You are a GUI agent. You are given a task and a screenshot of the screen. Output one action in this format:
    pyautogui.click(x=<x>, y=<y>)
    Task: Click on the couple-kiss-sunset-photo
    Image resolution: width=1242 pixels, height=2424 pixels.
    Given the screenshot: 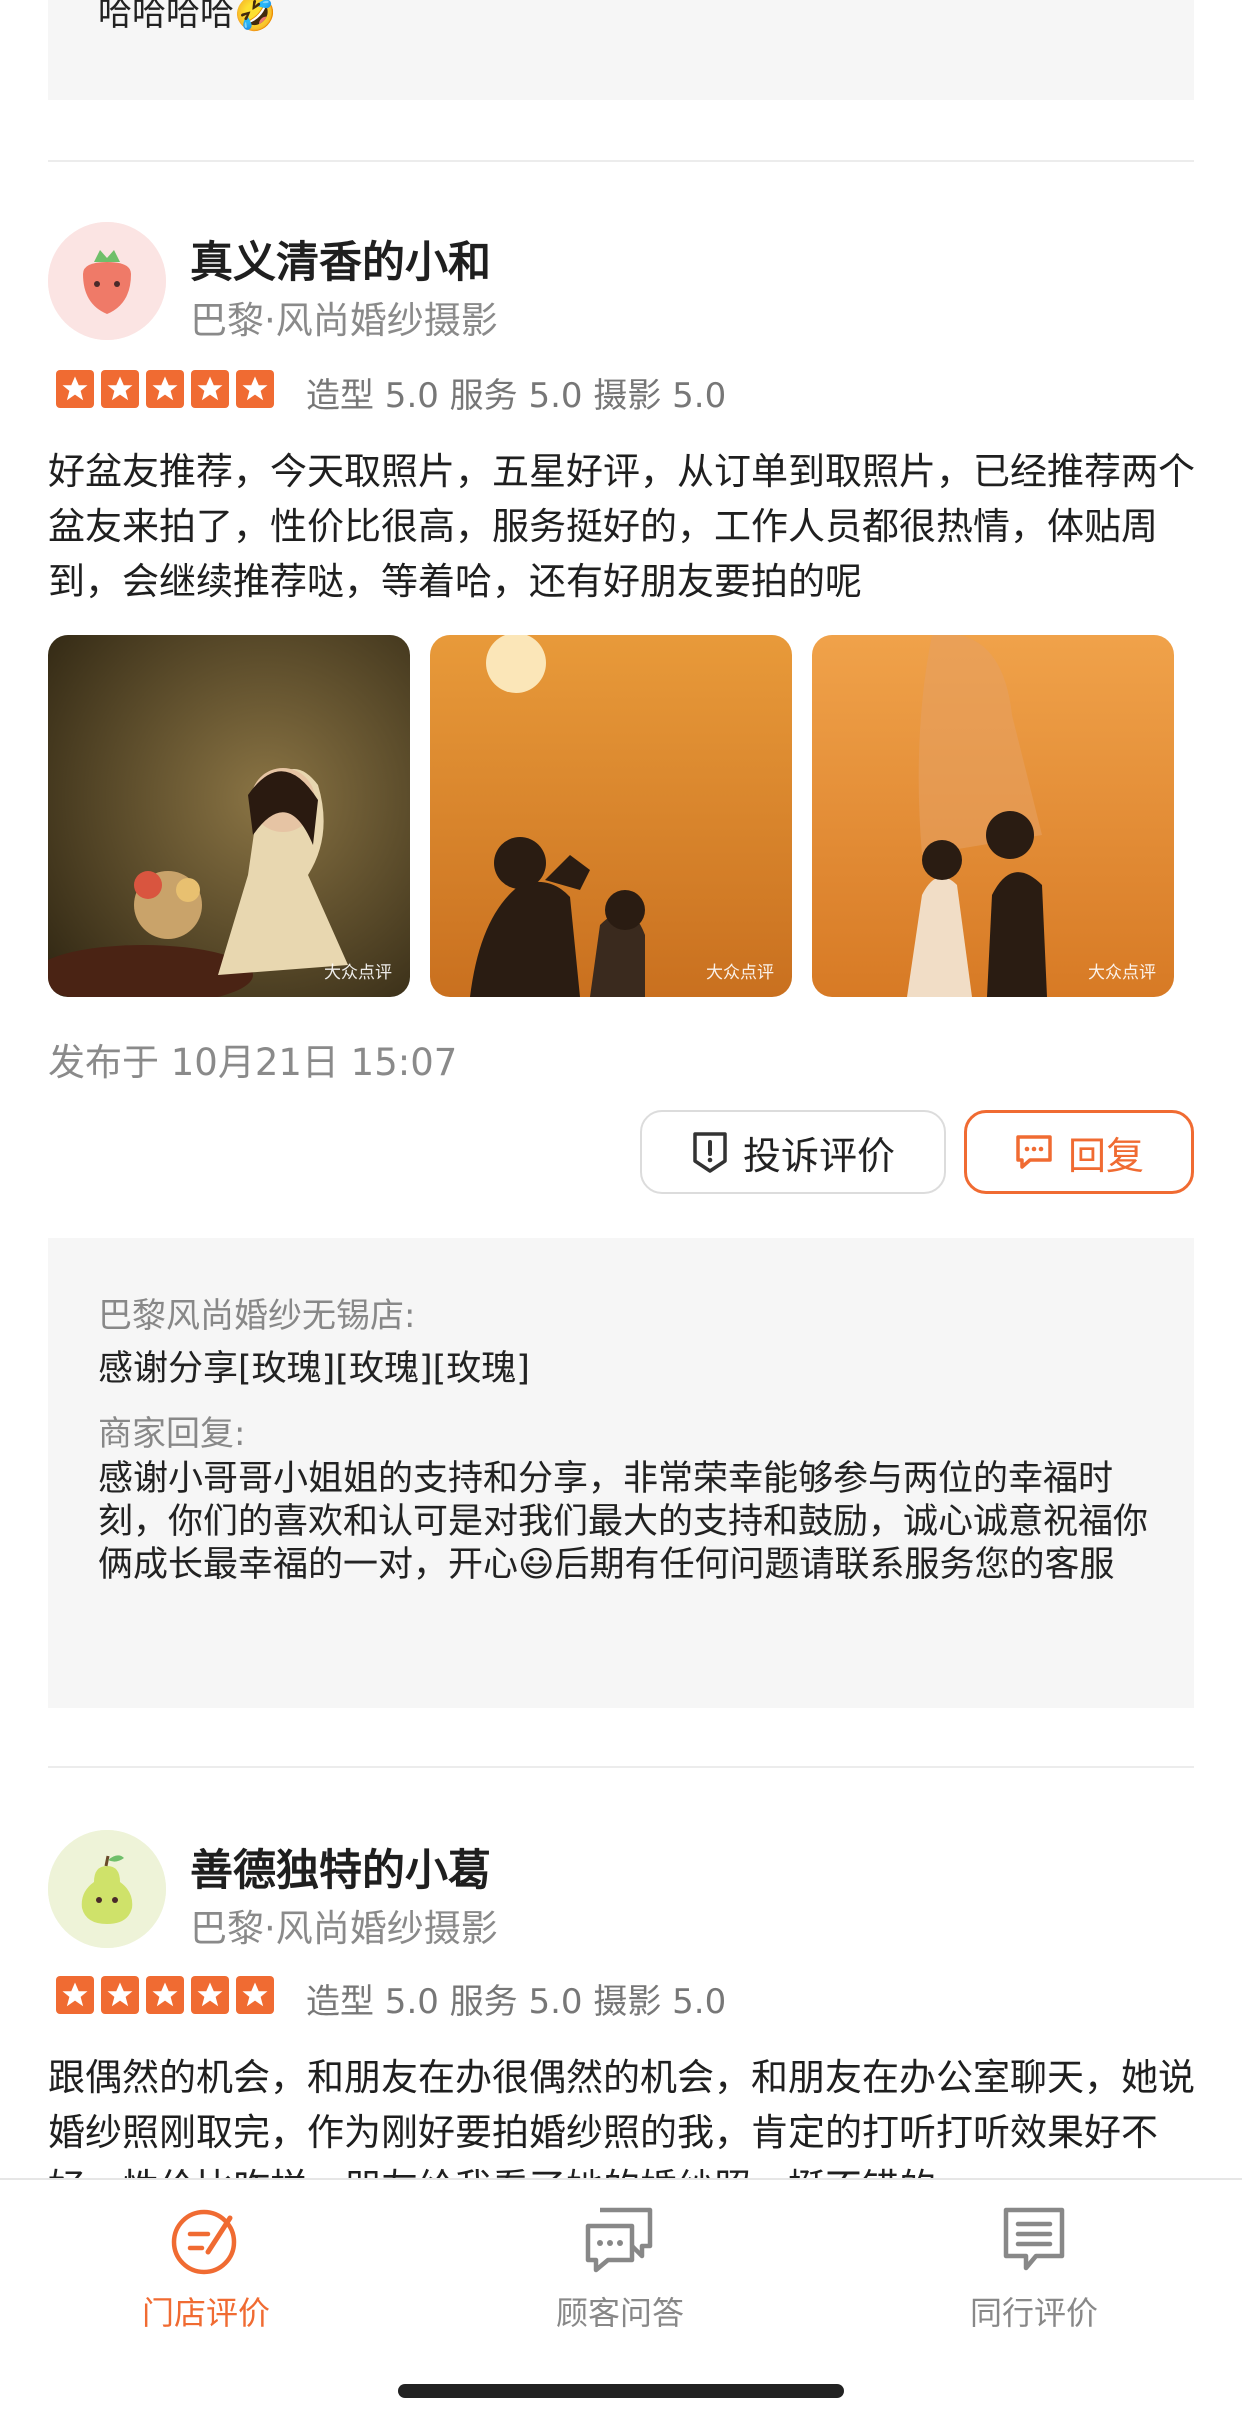 What is the action you would take?
    pyautogui.click(x=993, y=816)
    